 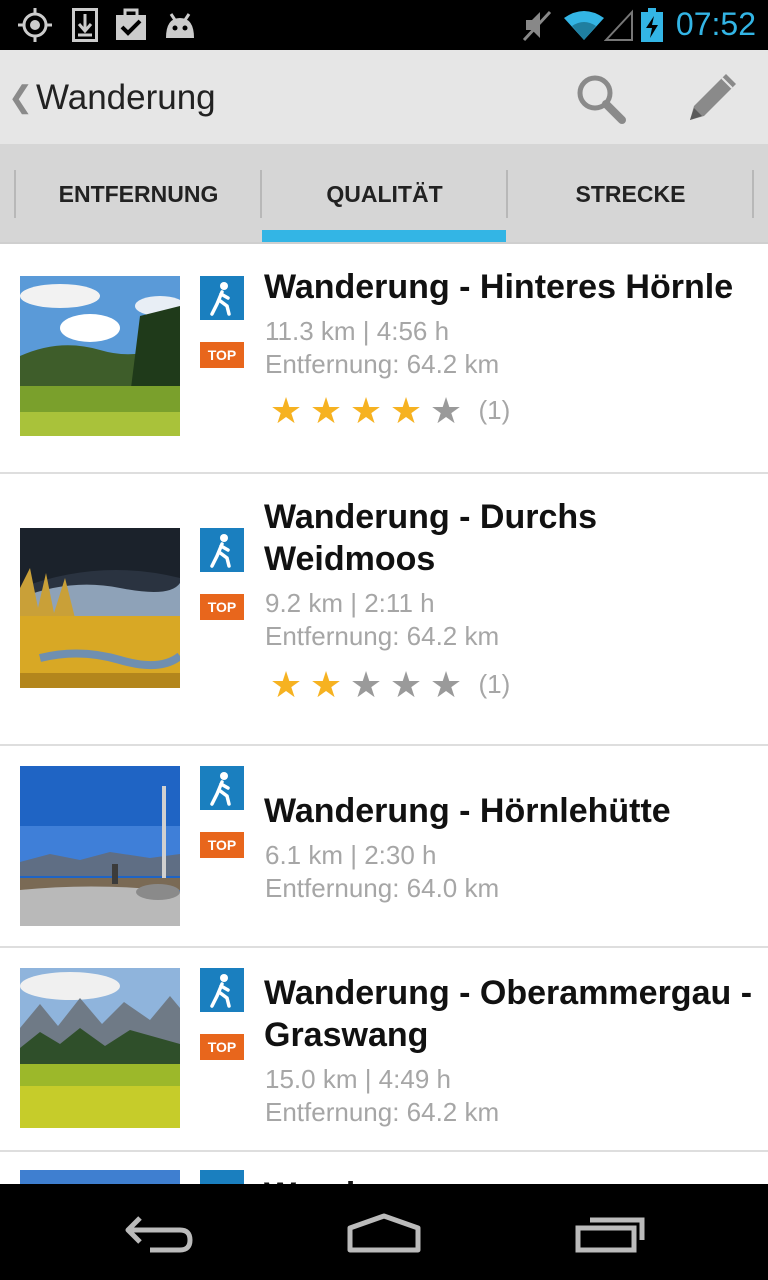 What do you see at coordinates (537, 26) in the screenshot?
I see `mute-icon` at bounding box center [537, 26].